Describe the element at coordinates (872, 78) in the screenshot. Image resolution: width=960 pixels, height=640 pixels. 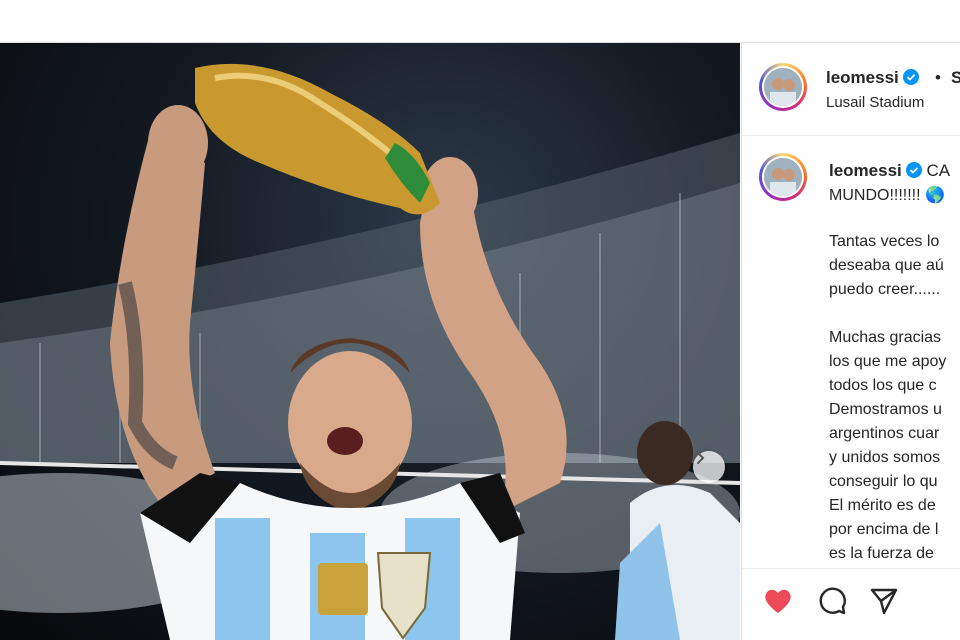
I see `post-username: leomessi` at that location.